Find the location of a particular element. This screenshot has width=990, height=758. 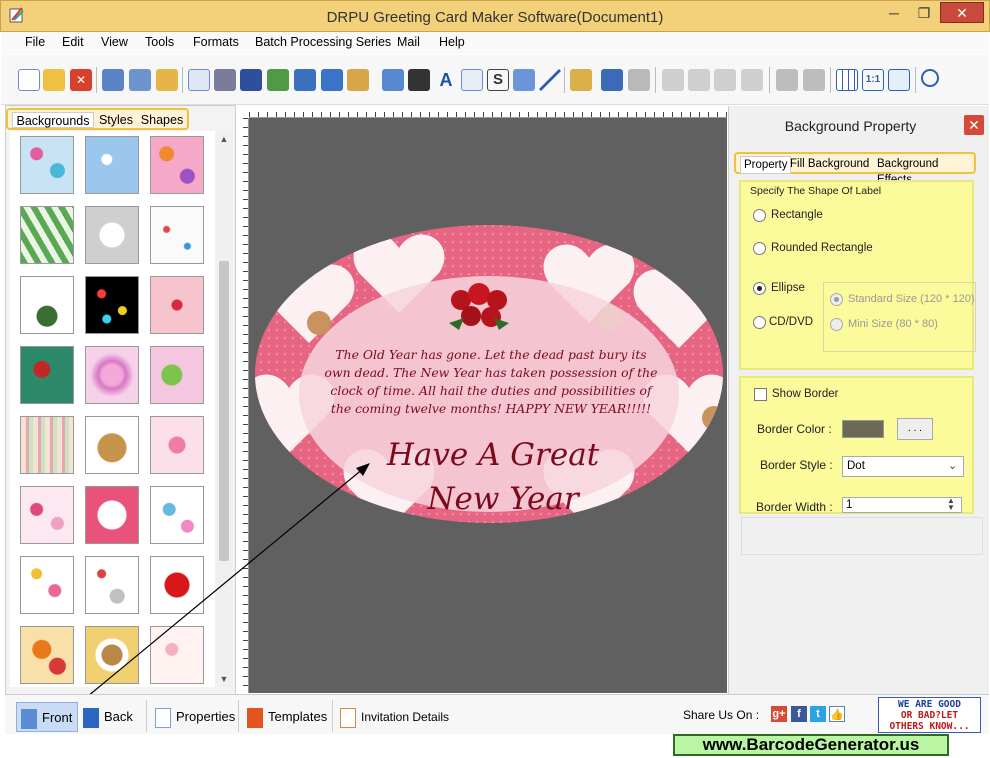

send-back-icon is located at coordinates (814, 80).